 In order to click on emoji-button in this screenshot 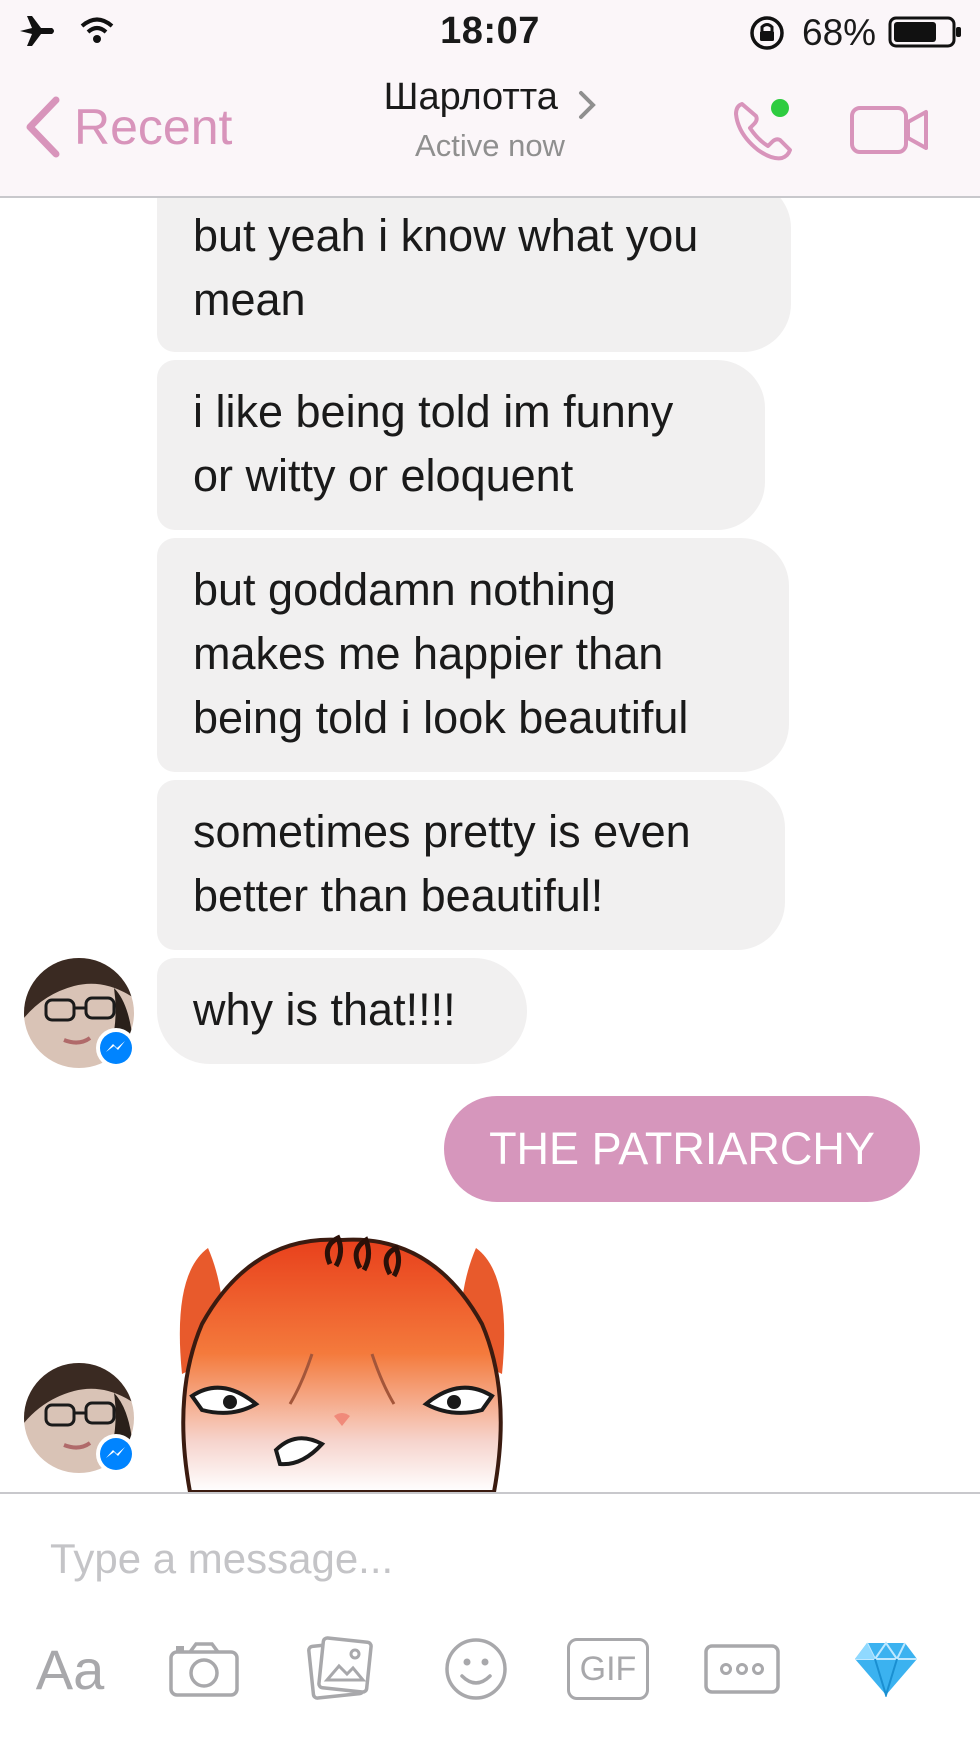, I will do `click(476, 1669)`.